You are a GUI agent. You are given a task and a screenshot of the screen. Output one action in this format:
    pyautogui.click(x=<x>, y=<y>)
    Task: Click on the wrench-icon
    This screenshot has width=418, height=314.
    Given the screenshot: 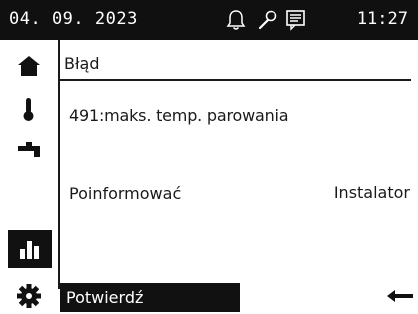 What is the action you would take?
    pyautogui.click(x=267, y=22)
    